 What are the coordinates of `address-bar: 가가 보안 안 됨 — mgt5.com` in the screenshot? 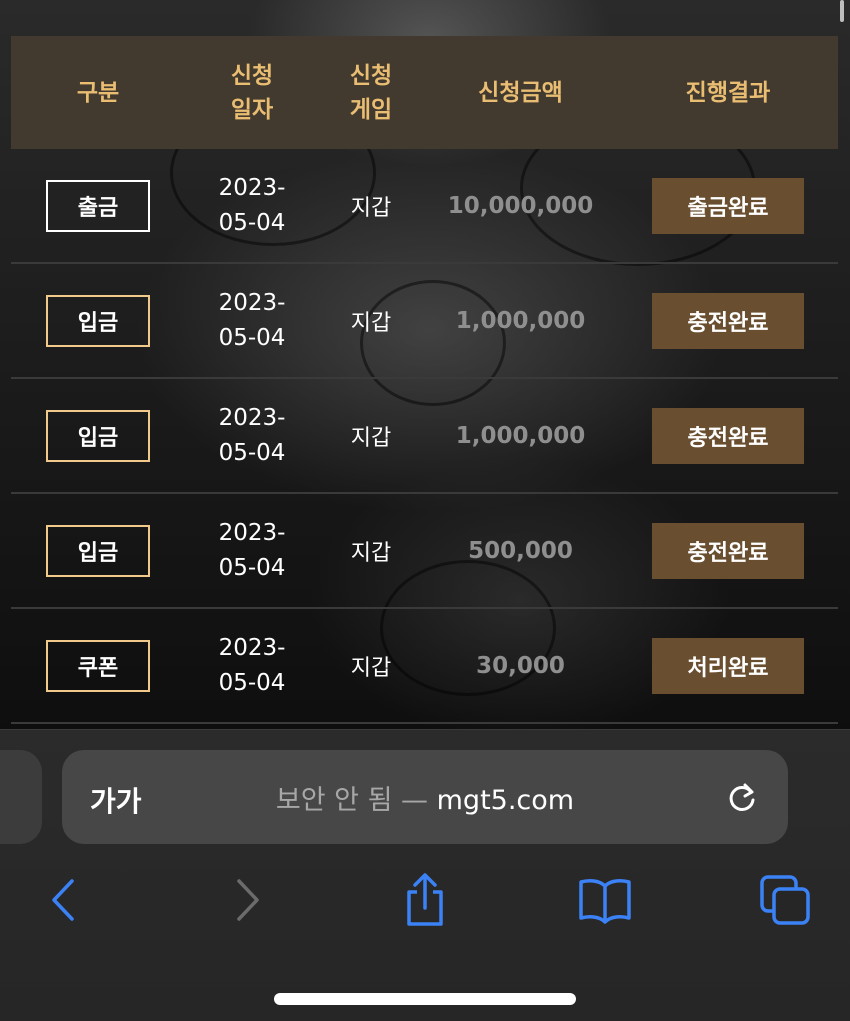 It's located at (425, 797).